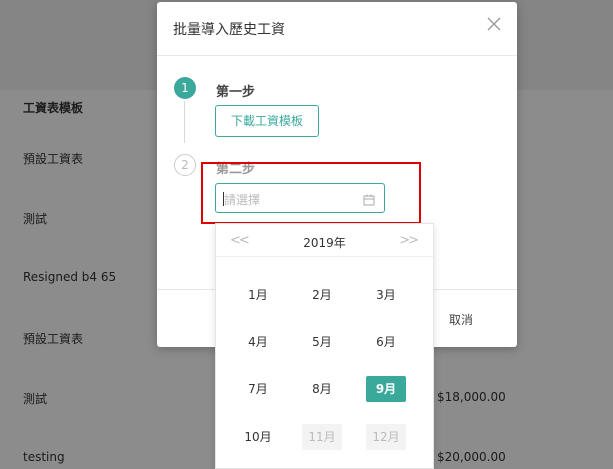 This screenshot has height=469, width=613. Describe the element at coordinates (386, 295) in the screenshot. I see `month-cell: 3月` at that location.